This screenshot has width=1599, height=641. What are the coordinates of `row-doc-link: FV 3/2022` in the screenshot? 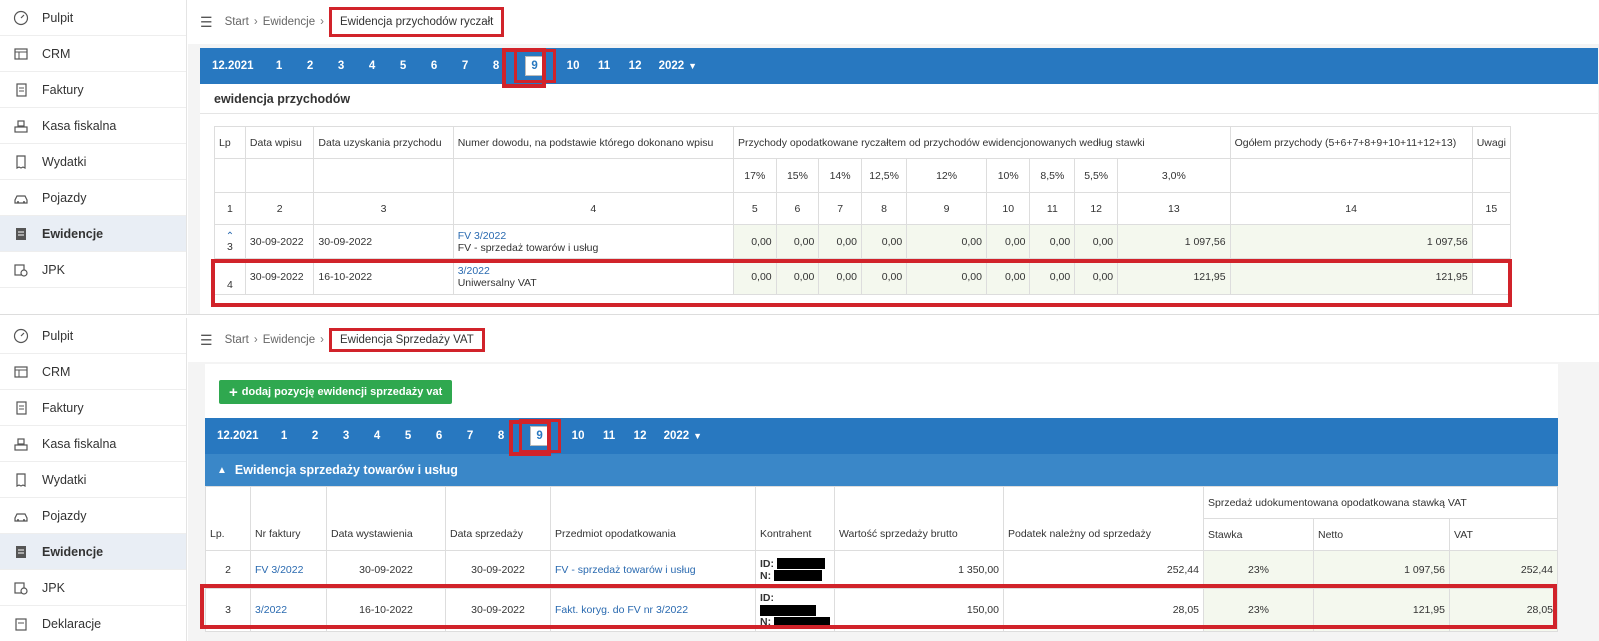 It's located at (482, 236).